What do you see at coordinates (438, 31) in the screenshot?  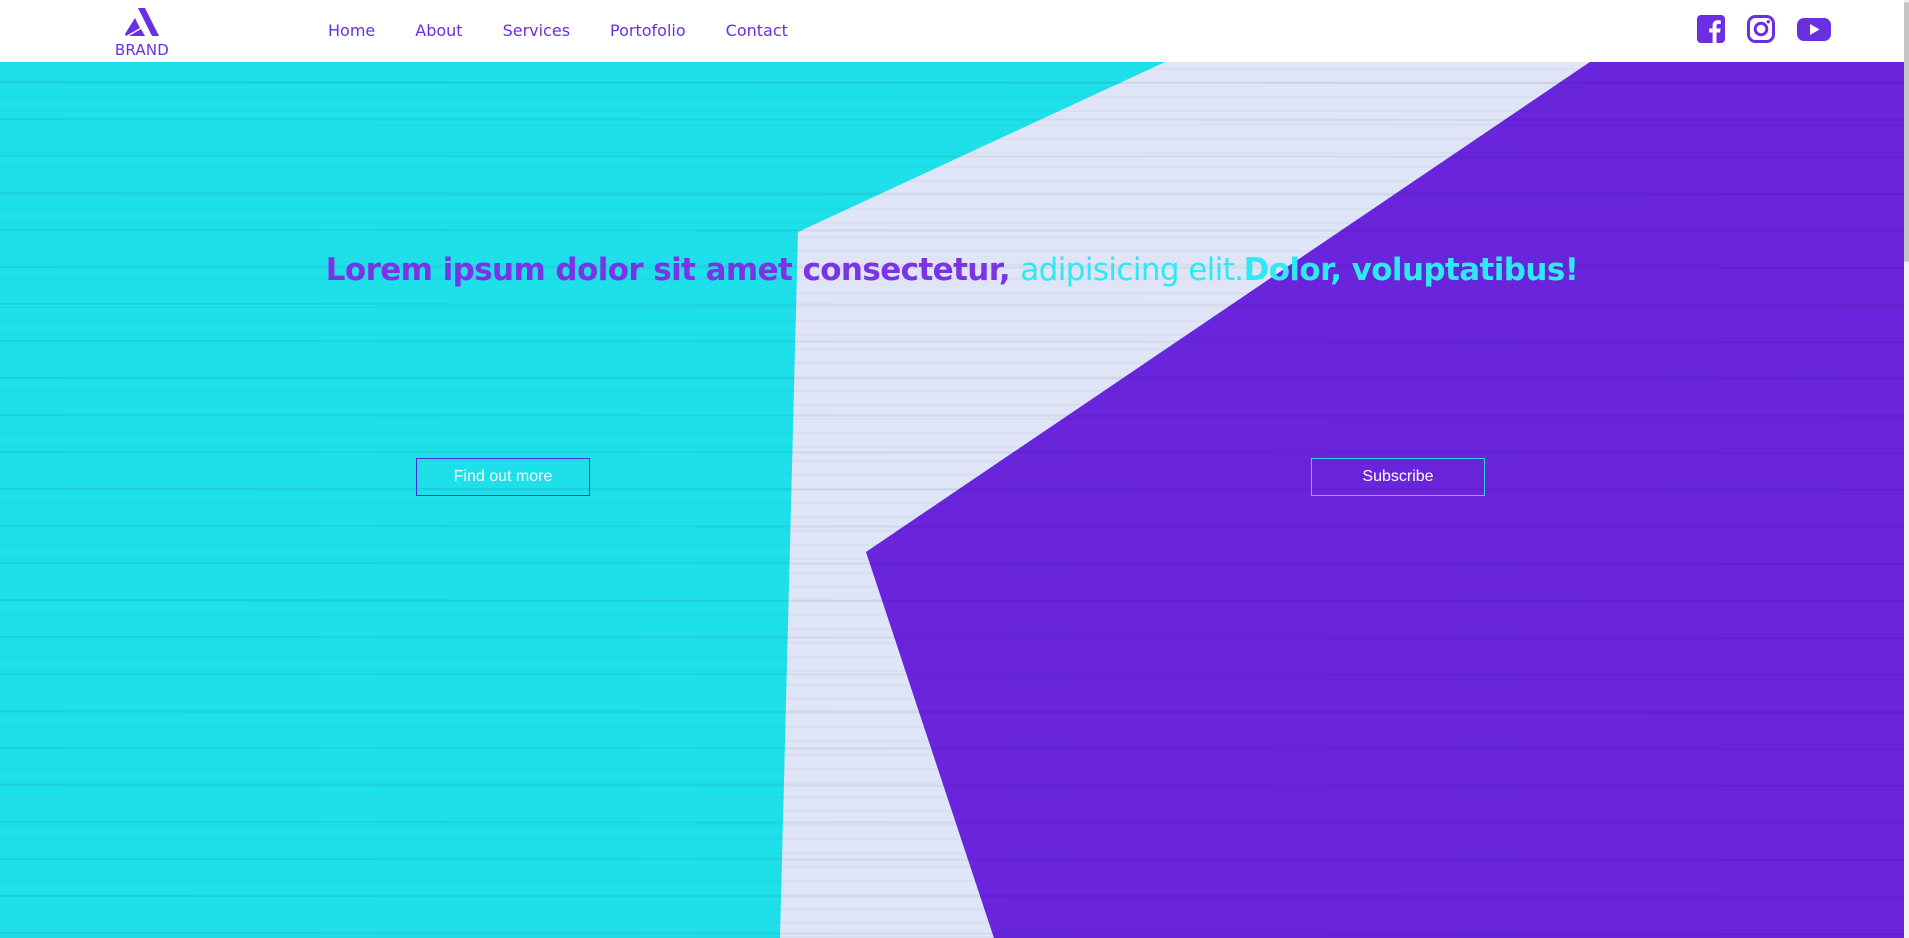 I see `nav-about: About` at bounding box center [438, 31].